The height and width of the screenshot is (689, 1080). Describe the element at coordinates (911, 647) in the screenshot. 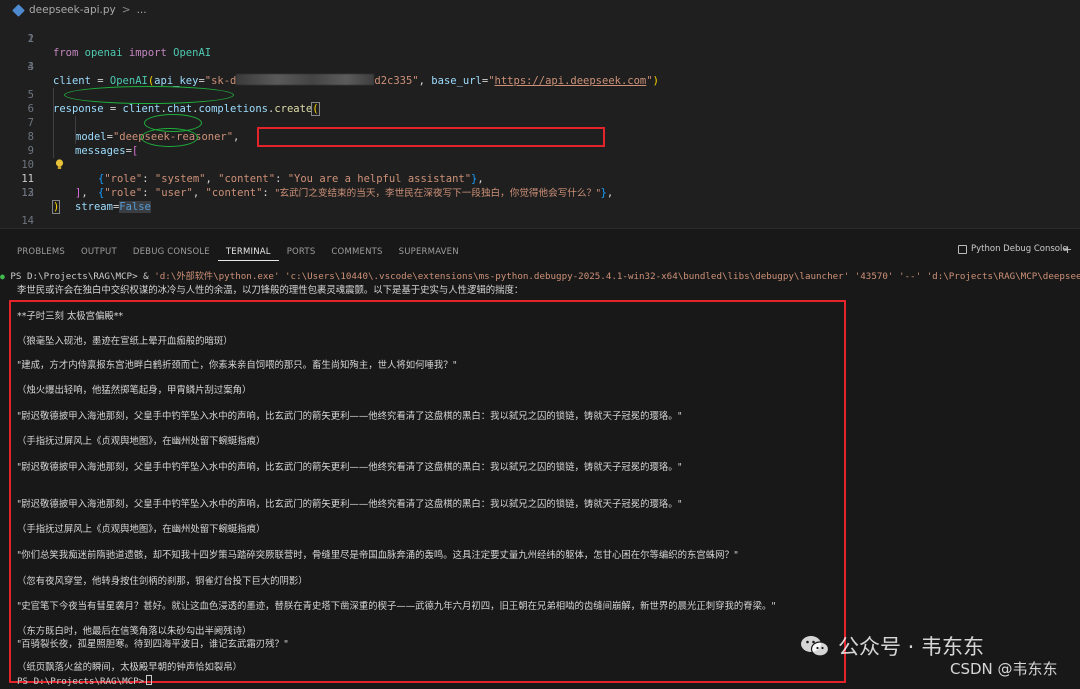

I see `watermark-text: 公众号 · 韦东东` at that location.